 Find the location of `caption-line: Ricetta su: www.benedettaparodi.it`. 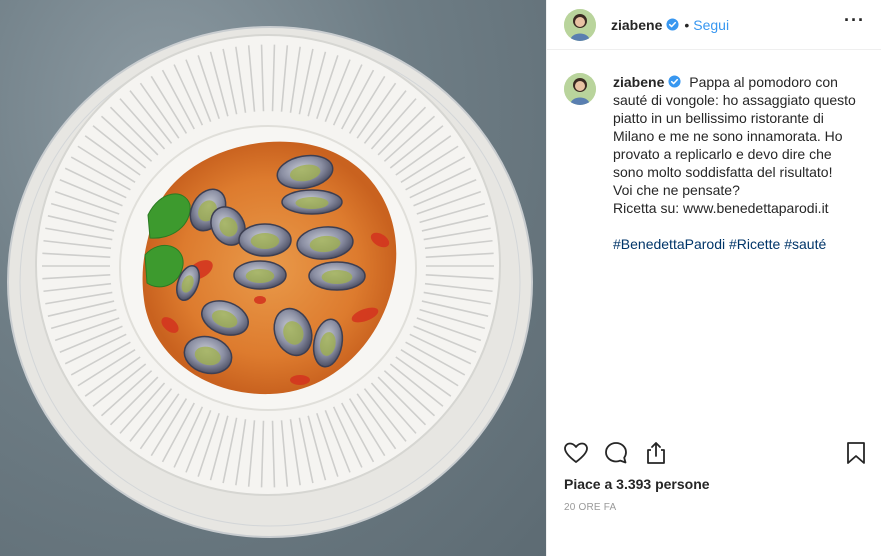

caption-line: Ricetta su: www.benedettaparodi.it is located at coordinates (721, 208).